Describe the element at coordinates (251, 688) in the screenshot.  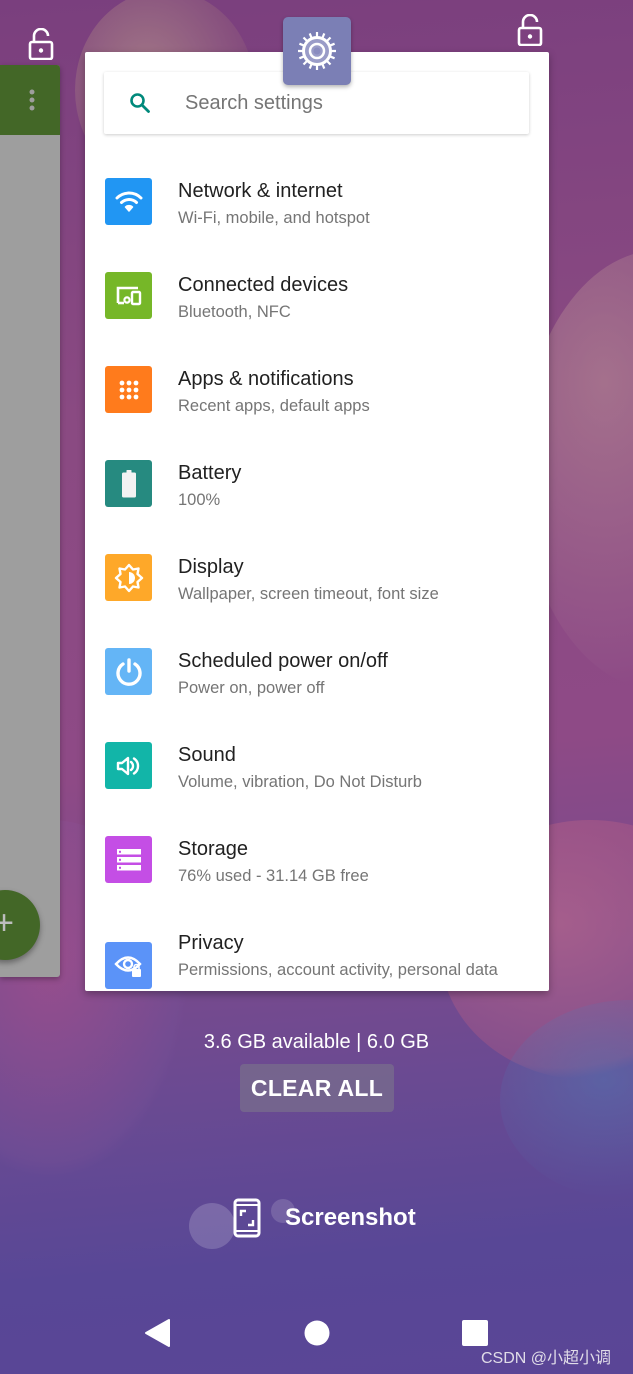
I see `item-subtitle: Power on, power off` at that location.